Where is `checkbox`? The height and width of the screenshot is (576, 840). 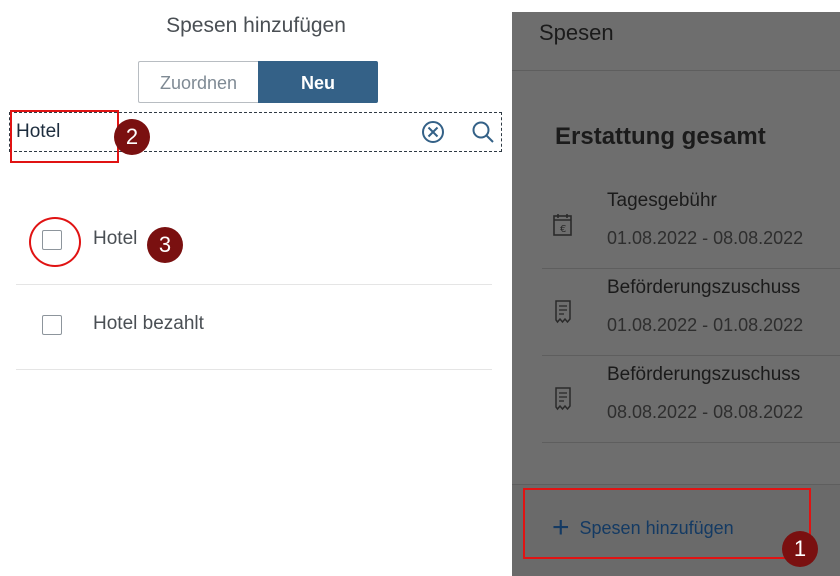
checkbox is located at coordinates (52, 325).